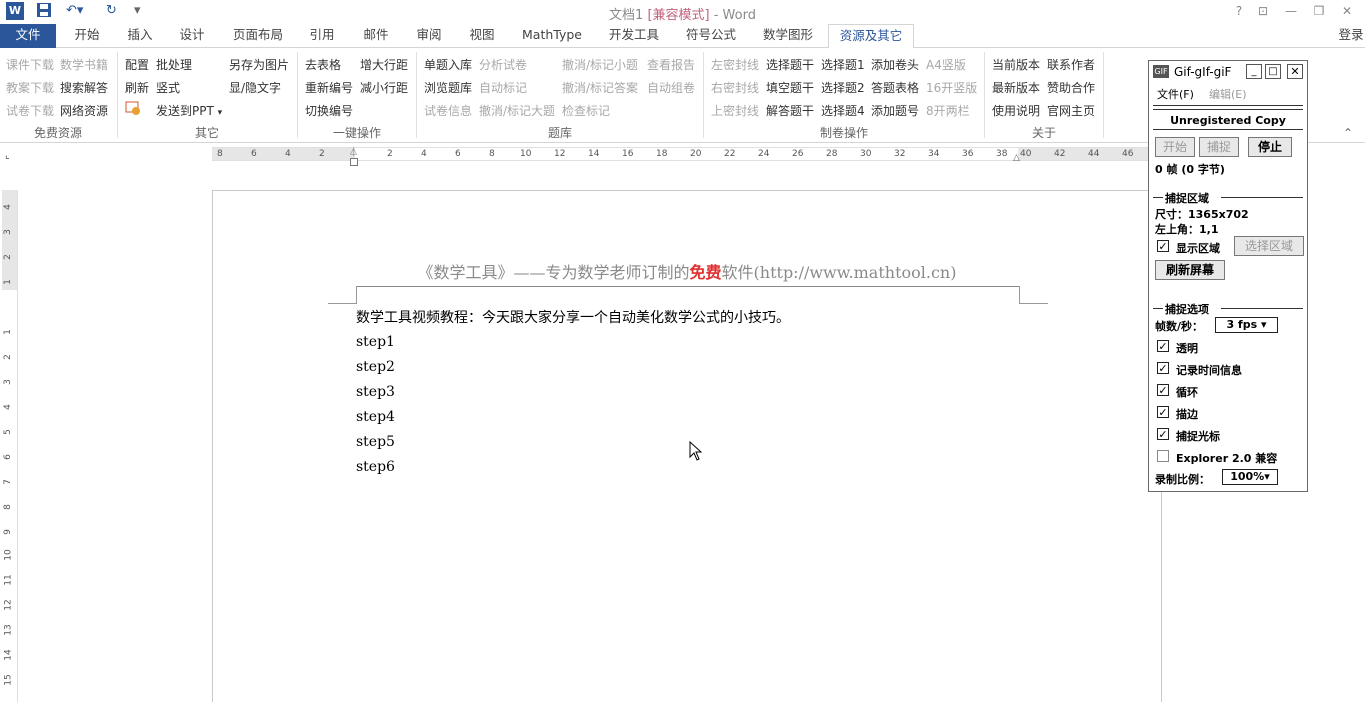 The height and width of the screenshot is (702, 1365). Describe the element at coordinates (255, 87) in the screenshot. I see `ribbon-toggle-text: 显/隐文字` at that location.